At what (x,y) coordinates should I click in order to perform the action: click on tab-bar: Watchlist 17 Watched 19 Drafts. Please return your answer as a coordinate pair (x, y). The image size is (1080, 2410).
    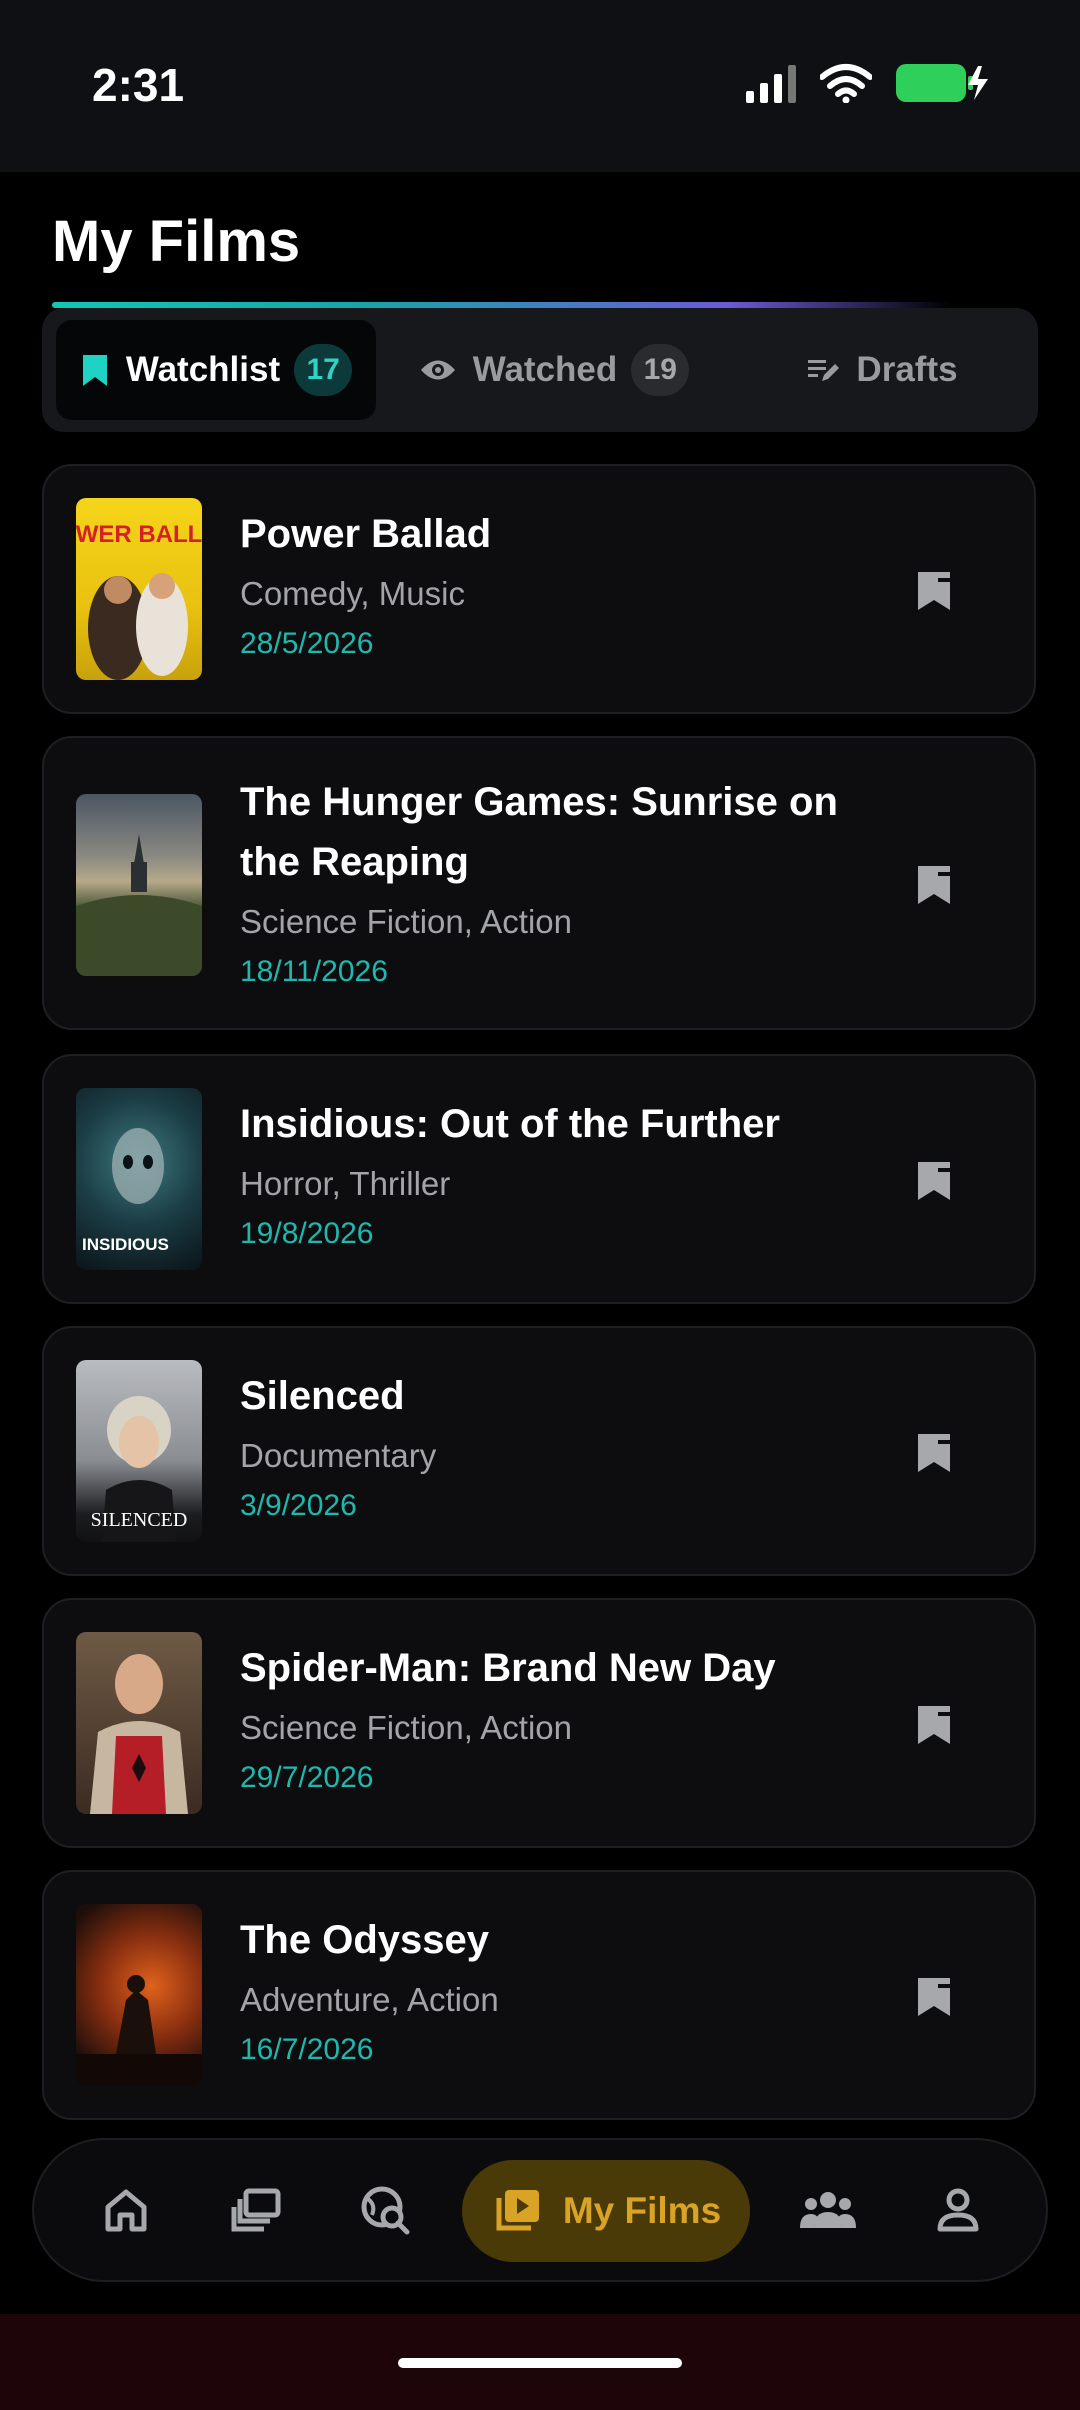
    Looking at the image, I should click on (540, 370).